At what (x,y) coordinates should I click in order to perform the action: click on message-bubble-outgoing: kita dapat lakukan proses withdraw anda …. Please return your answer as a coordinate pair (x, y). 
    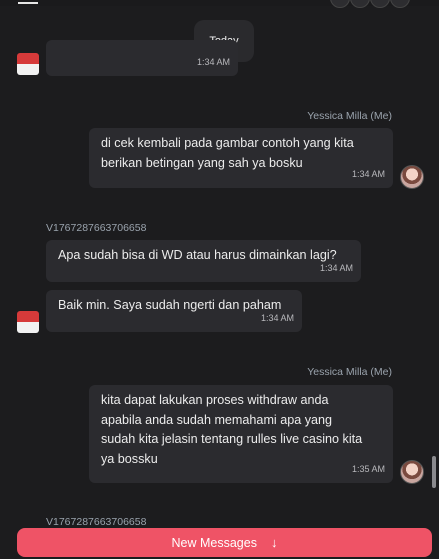
    Looking at the image, I should click on (241, 434).